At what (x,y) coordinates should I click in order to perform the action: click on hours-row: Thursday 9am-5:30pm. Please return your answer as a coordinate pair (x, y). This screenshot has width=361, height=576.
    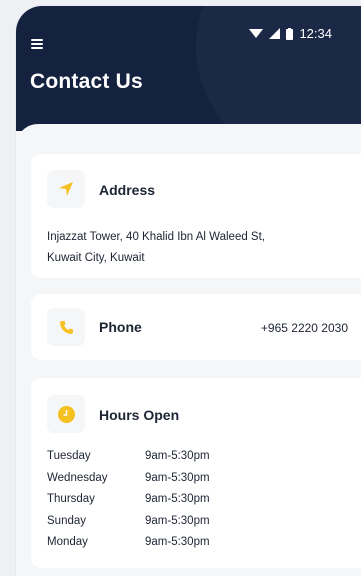
    Looking at the image, I should click on (128, 504).